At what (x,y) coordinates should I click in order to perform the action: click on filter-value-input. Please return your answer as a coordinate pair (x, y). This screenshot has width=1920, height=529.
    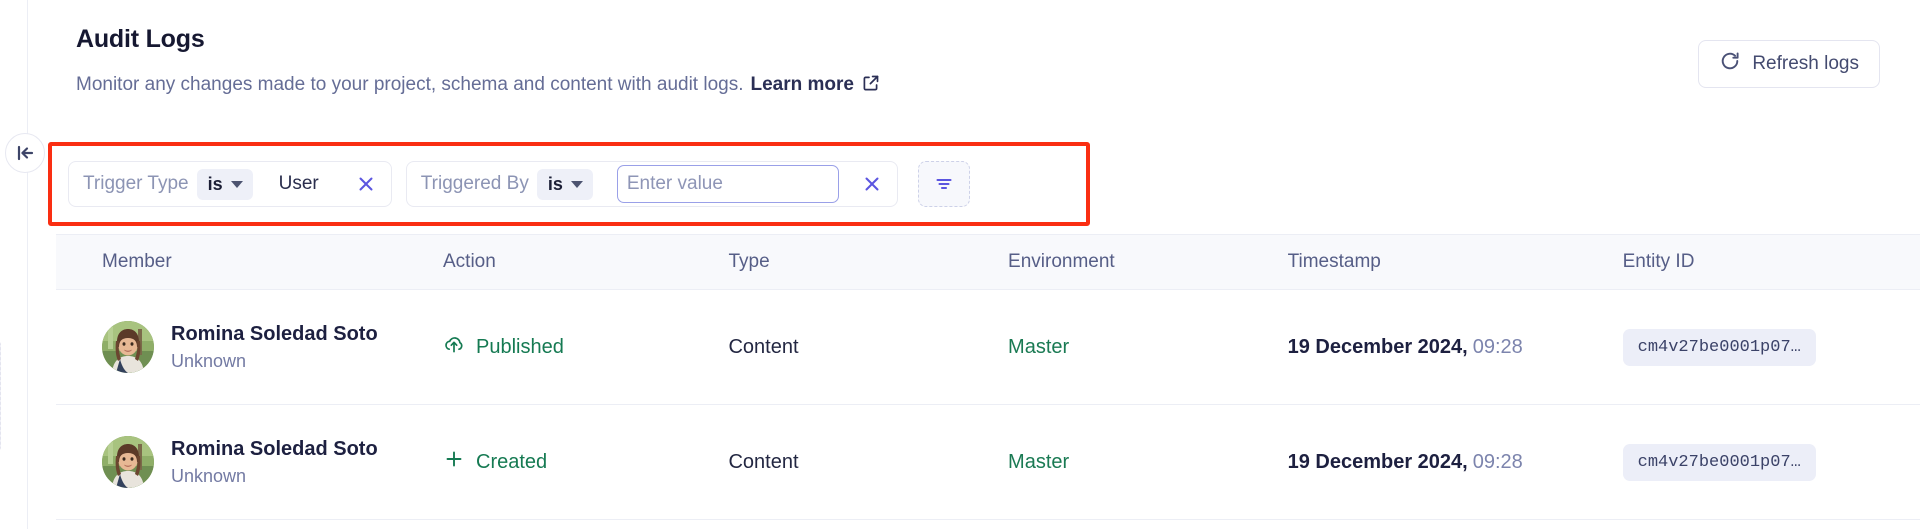
    Looking at the image, I should click on (727, 184).